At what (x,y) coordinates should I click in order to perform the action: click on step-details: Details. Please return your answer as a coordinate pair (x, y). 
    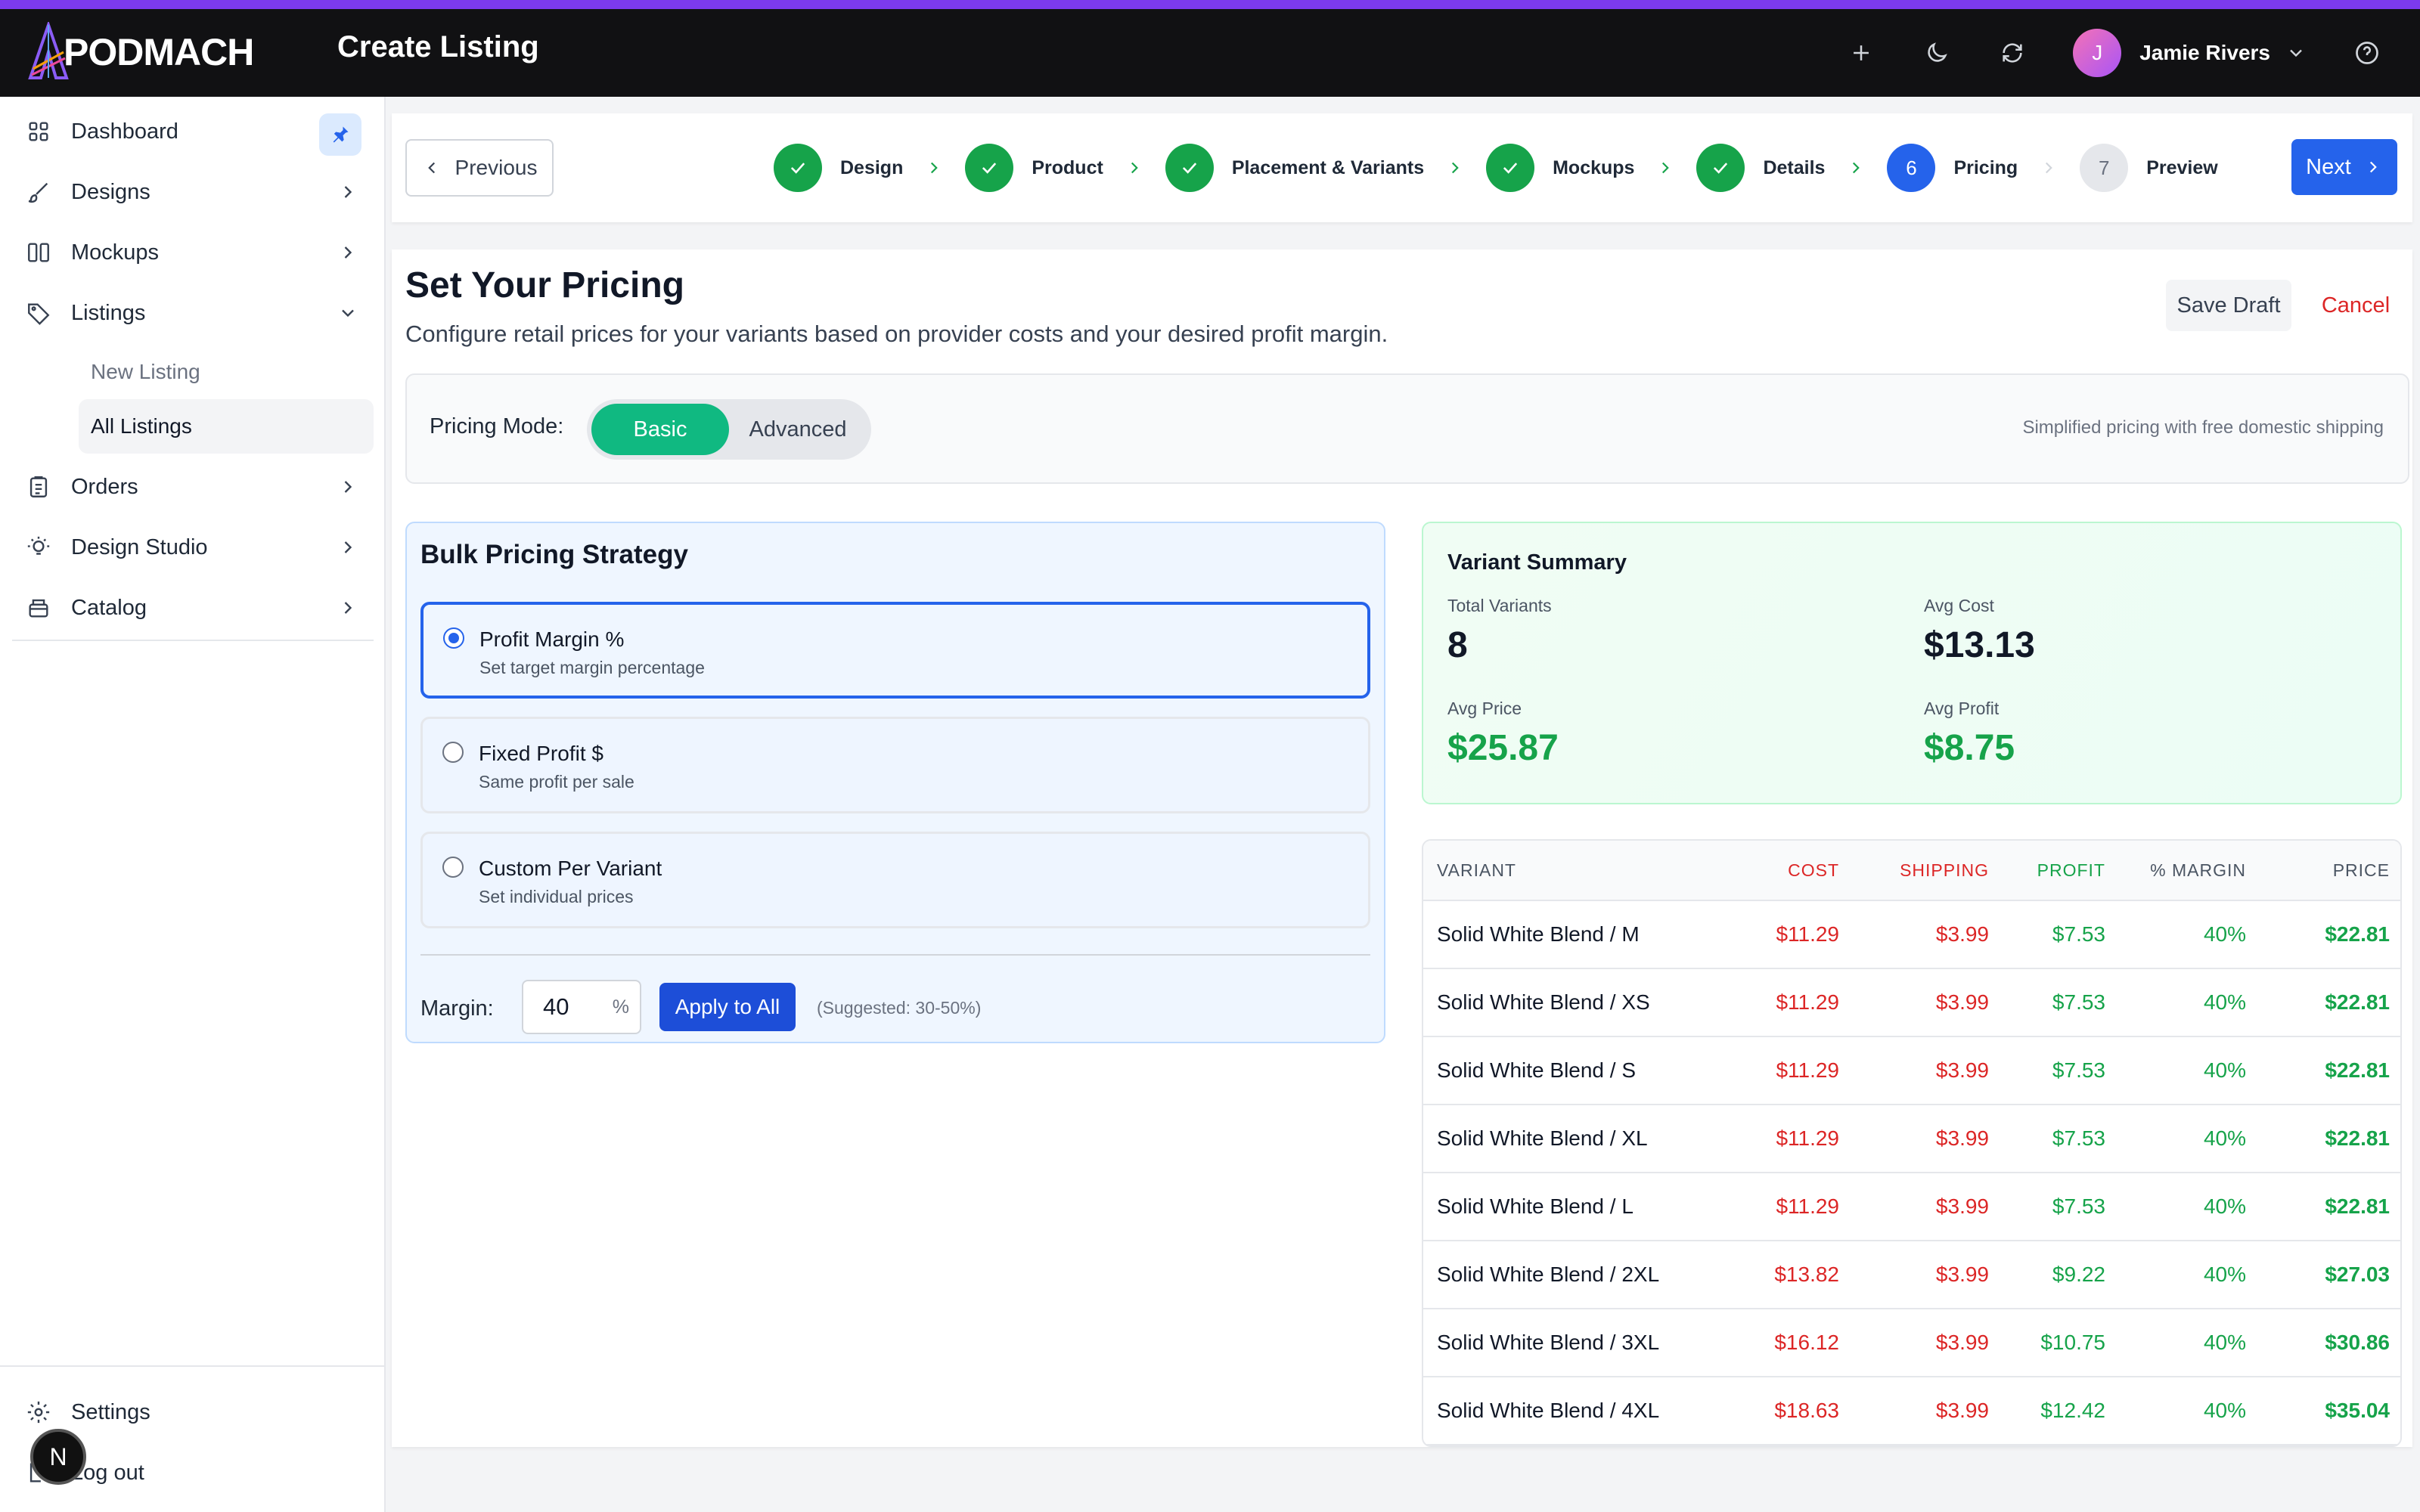
    Looking at the image, I should click on (1760, 168).